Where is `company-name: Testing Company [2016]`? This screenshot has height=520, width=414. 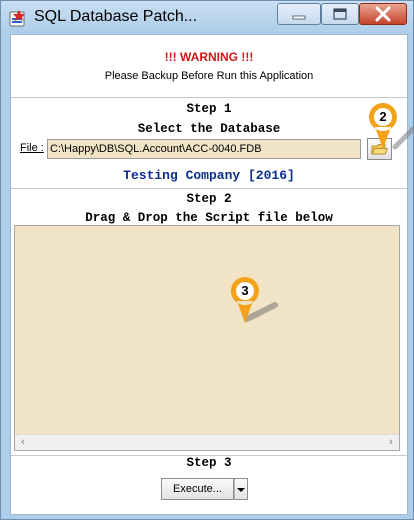 company-name: Testing Company [2016] is located at coordinates (209, 175).